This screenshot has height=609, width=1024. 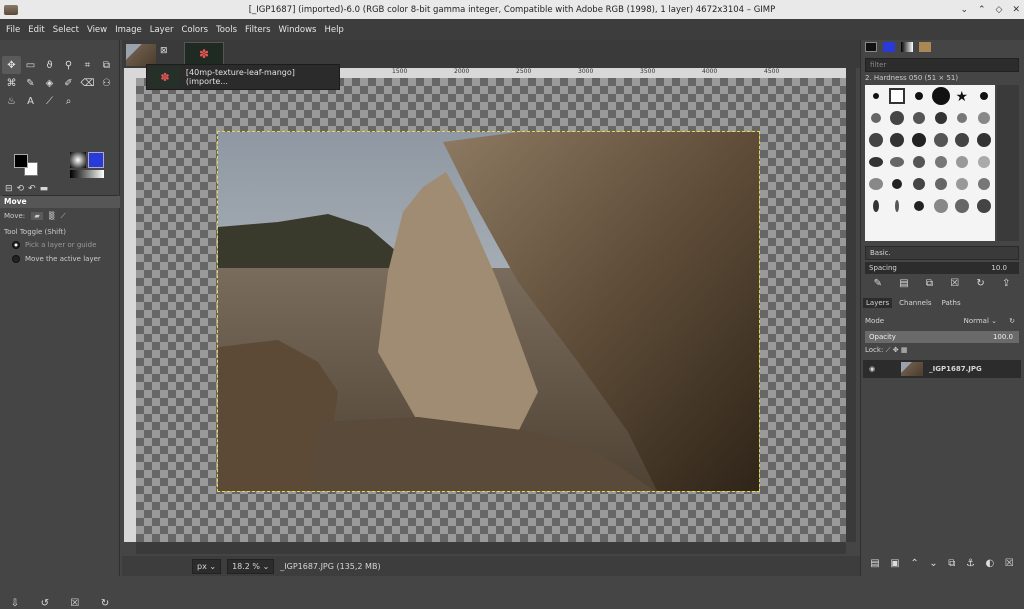 I want to click on fg-bg-colors, so click(x=27, y=166).